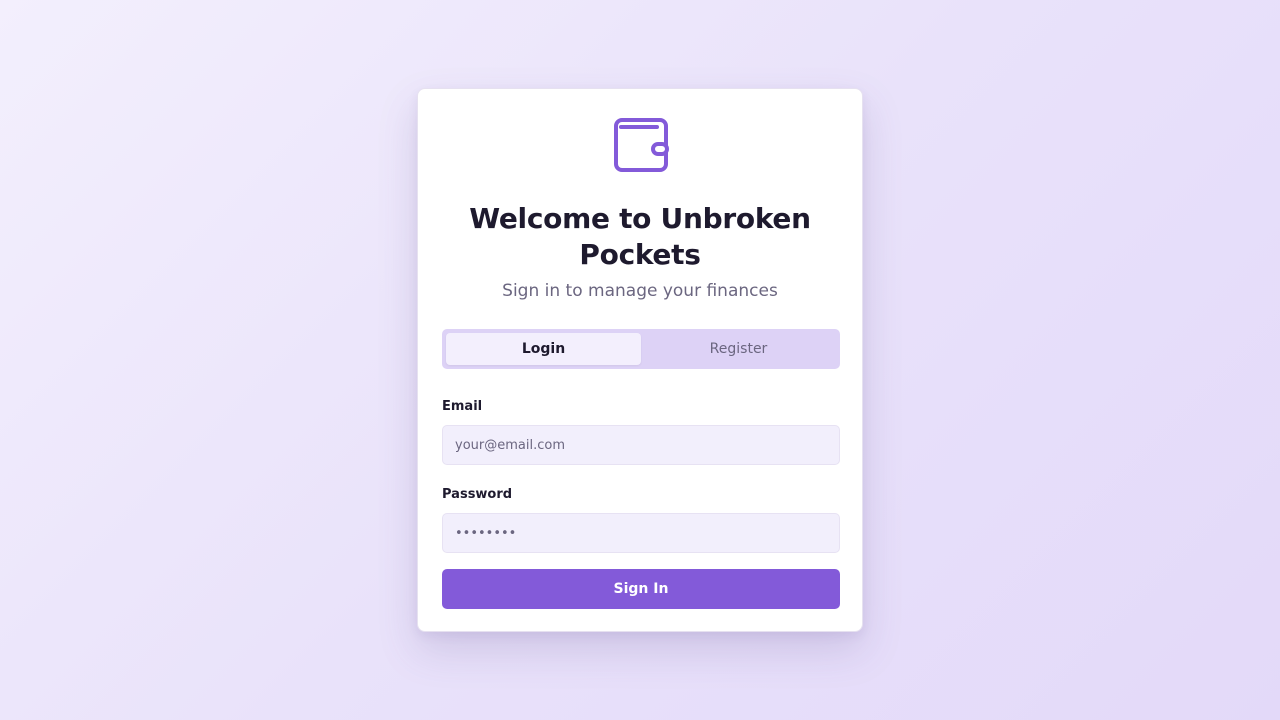 The height and width of the screenshot is (720, 1280). What do you see at coordinates (640, 291) in the screenshot?
I see `page-subtitle: Sign in to manage your finances` at bounding box center [640, 291].